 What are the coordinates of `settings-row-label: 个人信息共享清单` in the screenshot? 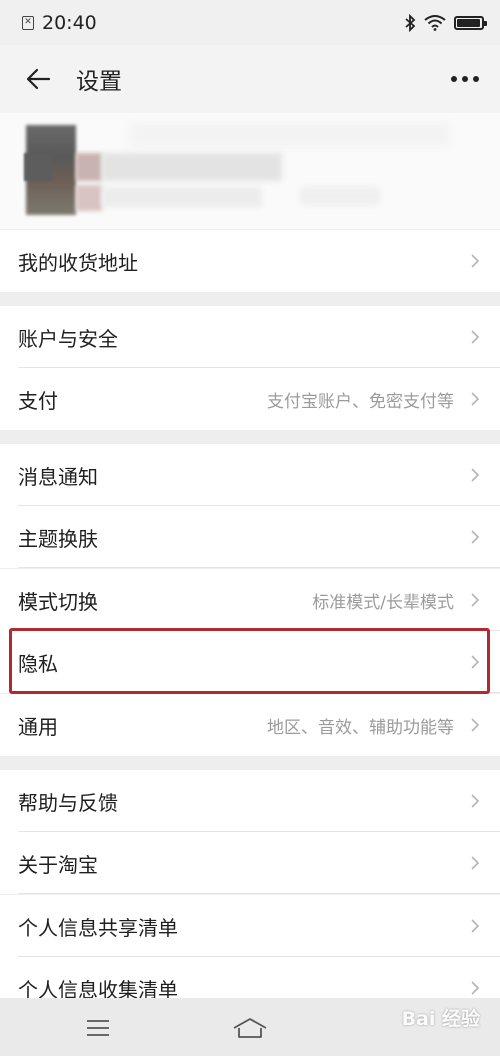 It's located at (98, 927).